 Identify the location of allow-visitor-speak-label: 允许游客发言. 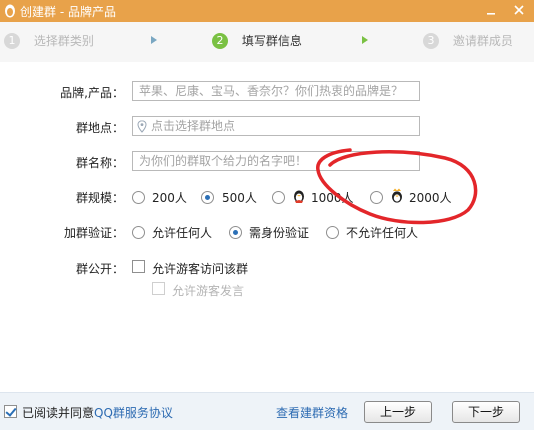
(208, 291).